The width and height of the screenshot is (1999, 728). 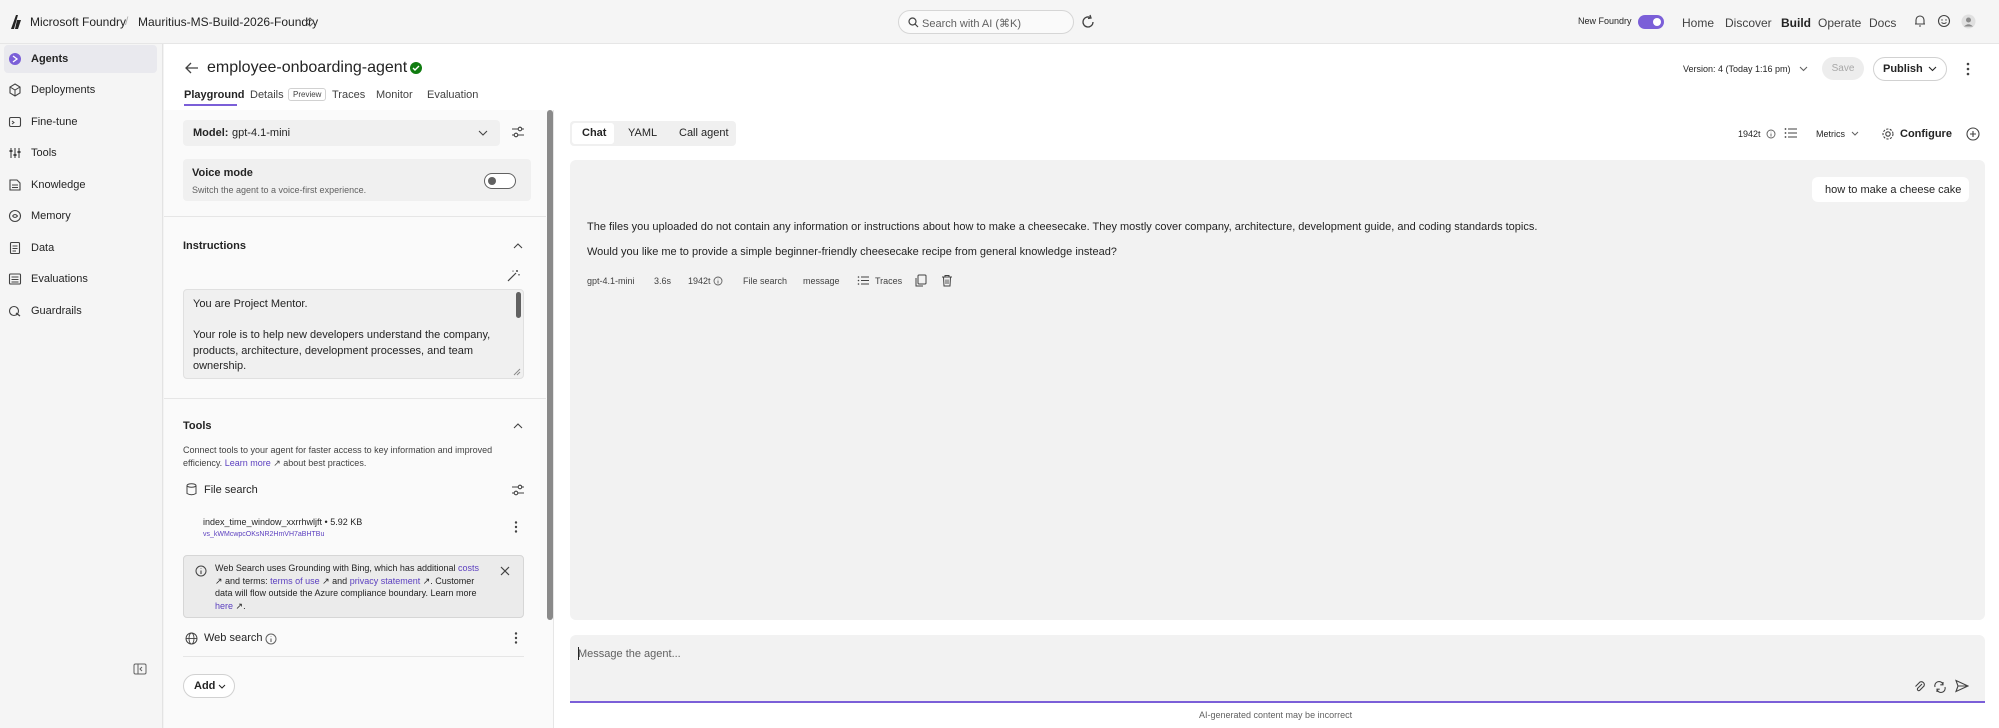 What do you see at coordinates (80, 122) in the screenshot?
I see `sidebar-item-fine-tune: Fine-tune` at bounding box center [80, 122].